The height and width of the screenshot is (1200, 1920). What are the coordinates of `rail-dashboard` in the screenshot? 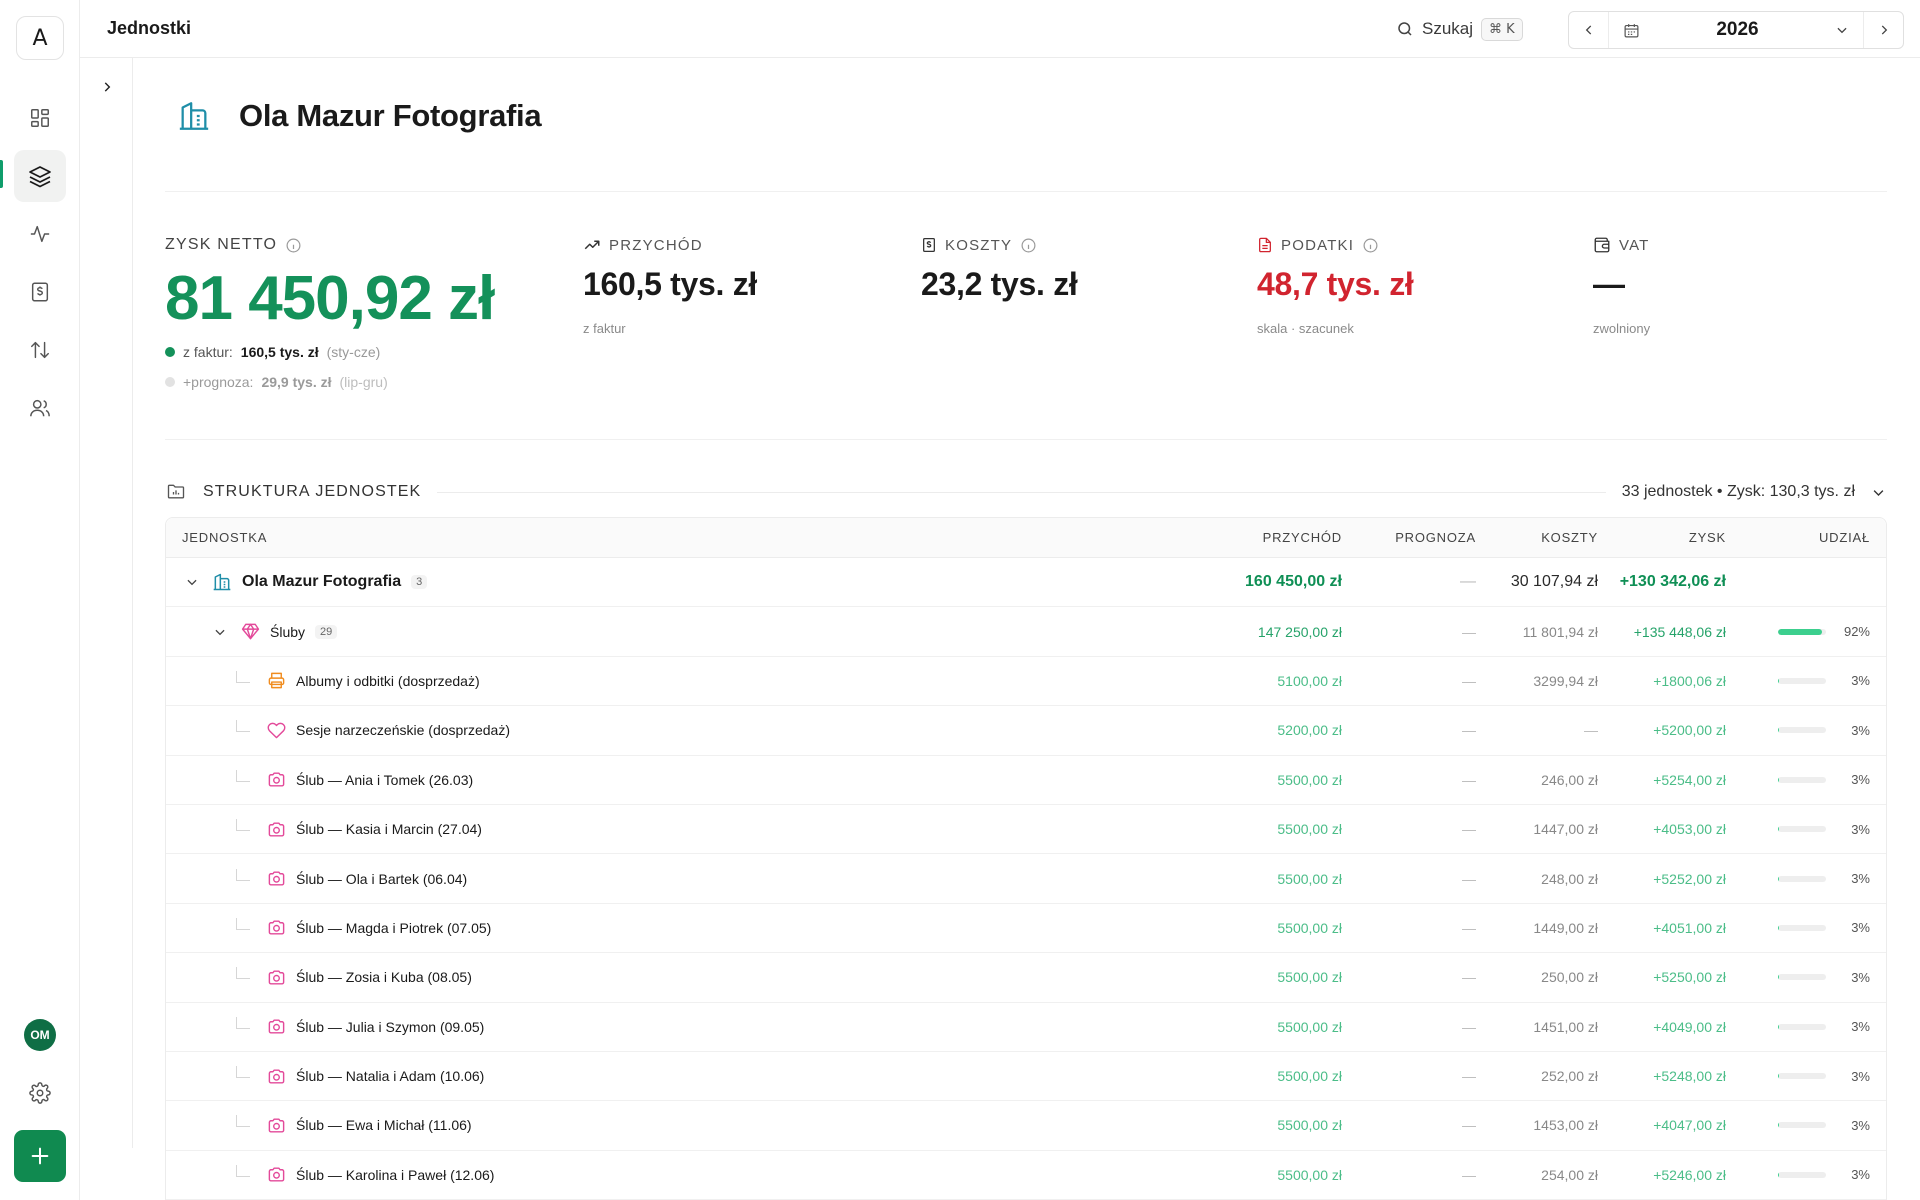 It's located at (40, 118).